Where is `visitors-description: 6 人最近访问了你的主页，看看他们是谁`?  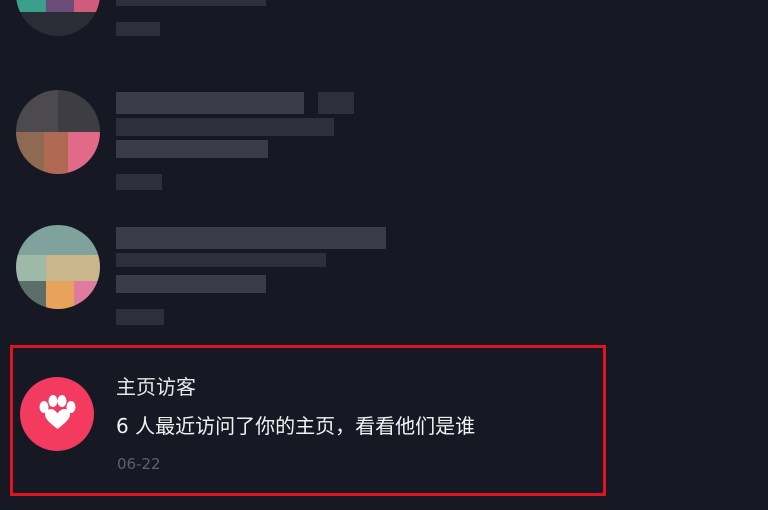 visitors-description: 6 人最近访问了你的主页，看看他们是谁 is located at coordinates (296, 426).